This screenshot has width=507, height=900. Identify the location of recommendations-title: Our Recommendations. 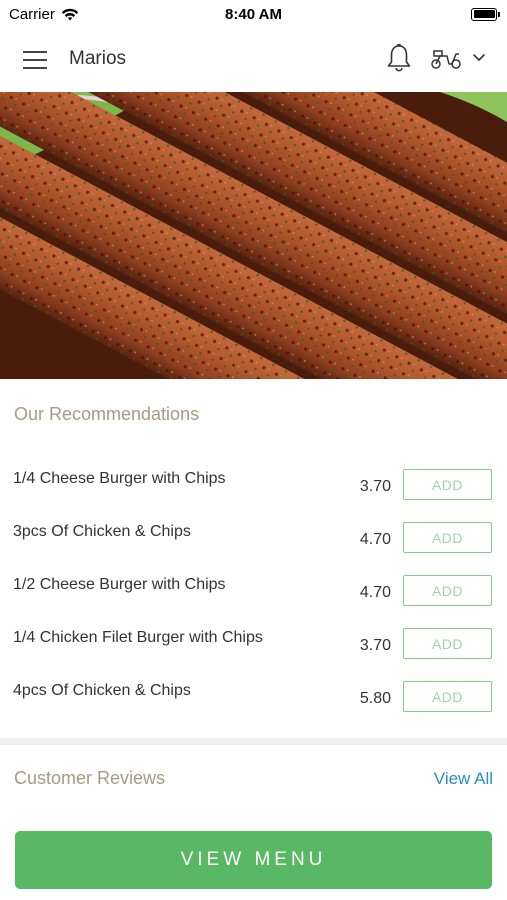
(107, 414).